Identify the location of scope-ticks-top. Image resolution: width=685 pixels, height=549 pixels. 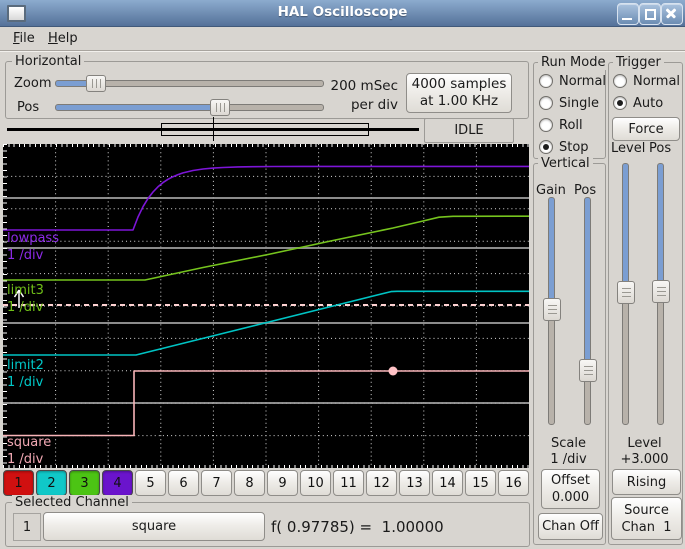
(266, 145).